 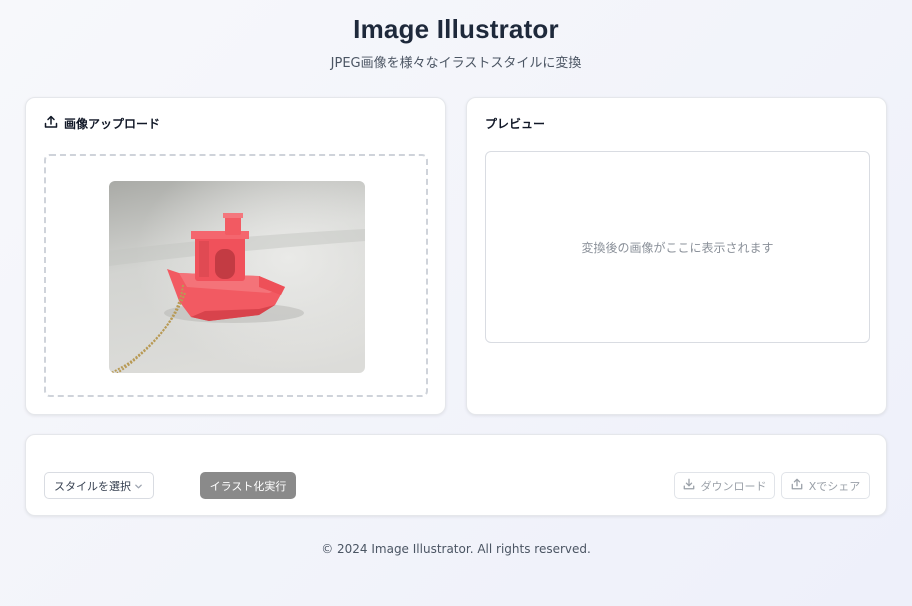 I want to click on download-label: ダウンロード, so click(x=733, y=486).